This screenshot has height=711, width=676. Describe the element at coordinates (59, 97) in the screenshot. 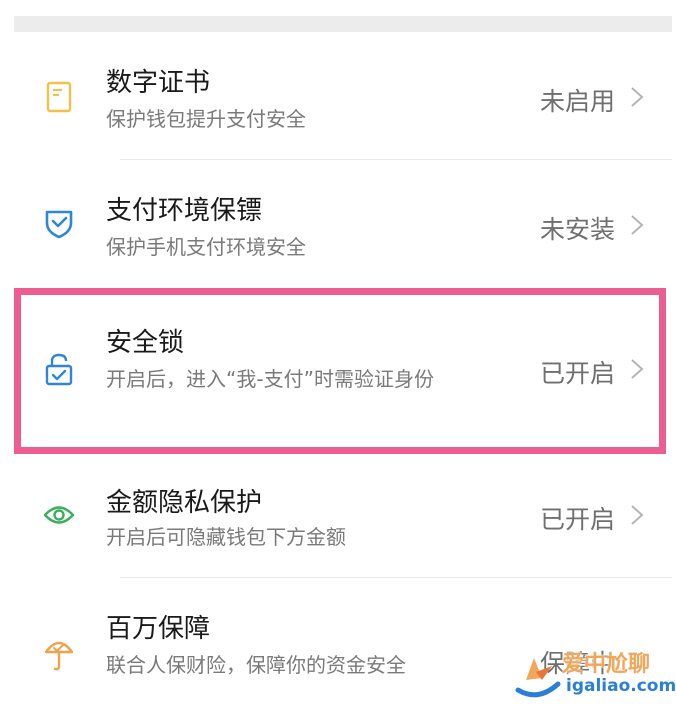

I see `certificate-icon` at that location.